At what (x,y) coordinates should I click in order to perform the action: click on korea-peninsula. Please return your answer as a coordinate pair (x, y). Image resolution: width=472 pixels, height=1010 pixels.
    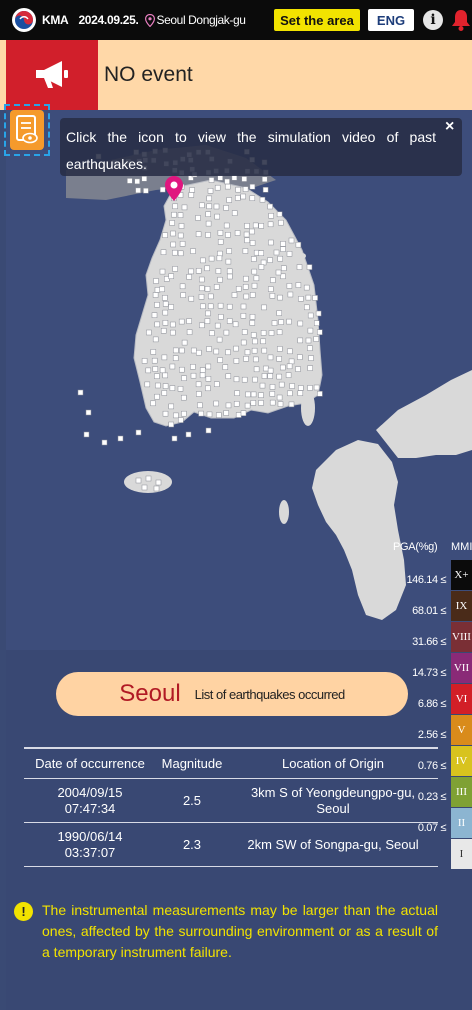
    Looking at the image, I should click on (228, 303).